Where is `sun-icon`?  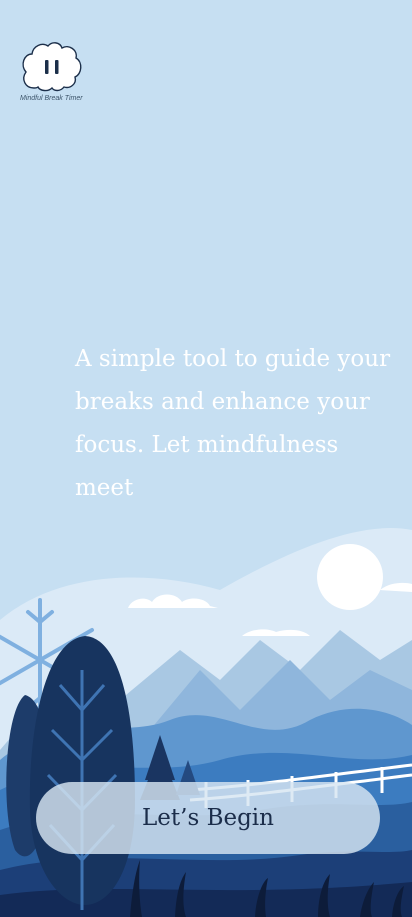
sun-icon is located at coordinates (350, 577).